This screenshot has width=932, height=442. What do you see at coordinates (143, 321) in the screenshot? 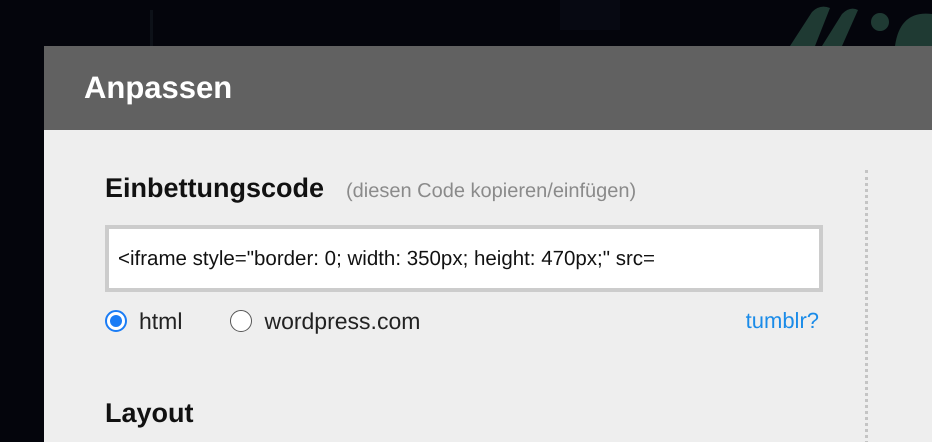
I see `format-option: html` at bounding box center [143, 321].